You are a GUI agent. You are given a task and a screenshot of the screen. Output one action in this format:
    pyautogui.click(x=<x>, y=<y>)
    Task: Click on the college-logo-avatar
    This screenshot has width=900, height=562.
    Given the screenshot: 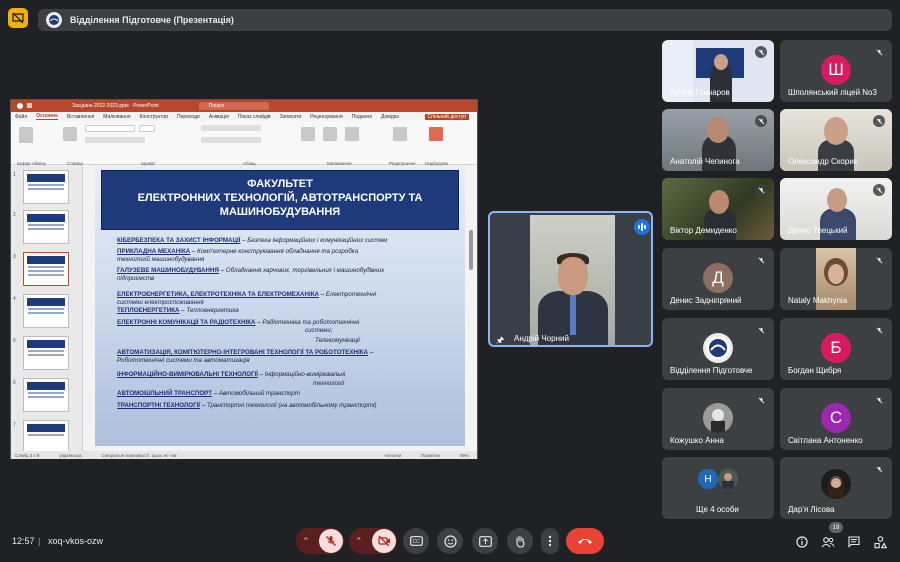 What is the action you would take?
    pyautogui.click(x=718, y=348)
    